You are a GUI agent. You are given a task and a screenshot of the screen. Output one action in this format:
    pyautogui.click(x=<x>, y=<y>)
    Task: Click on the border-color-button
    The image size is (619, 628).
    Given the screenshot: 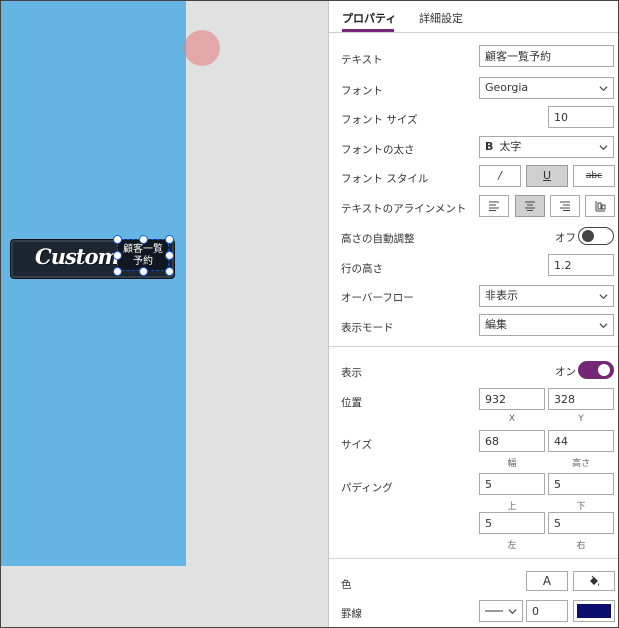 What is the action you would take?
    pyautogui.click(x=594, y=611)
    